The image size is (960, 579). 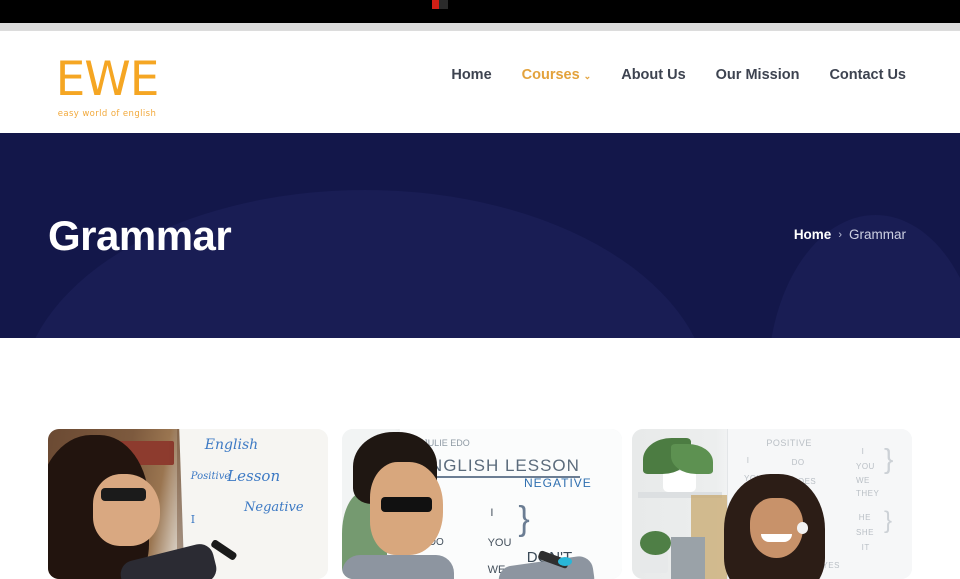 I want to click on course-card-image: English Positive Lesson Negative I you, so click(x=188, y=504).